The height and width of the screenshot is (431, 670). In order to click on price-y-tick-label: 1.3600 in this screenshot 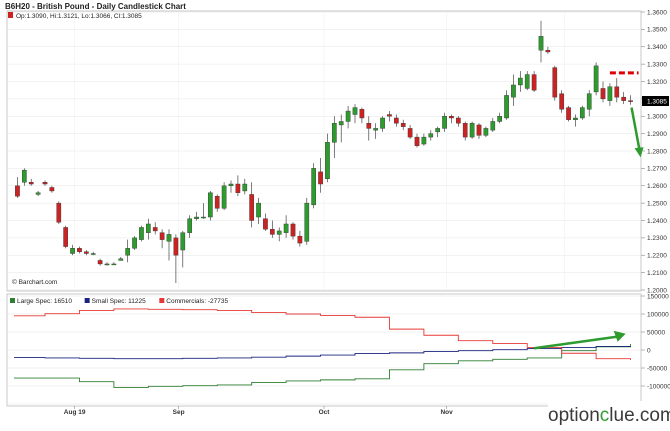, I will do `click(657, 12)`.